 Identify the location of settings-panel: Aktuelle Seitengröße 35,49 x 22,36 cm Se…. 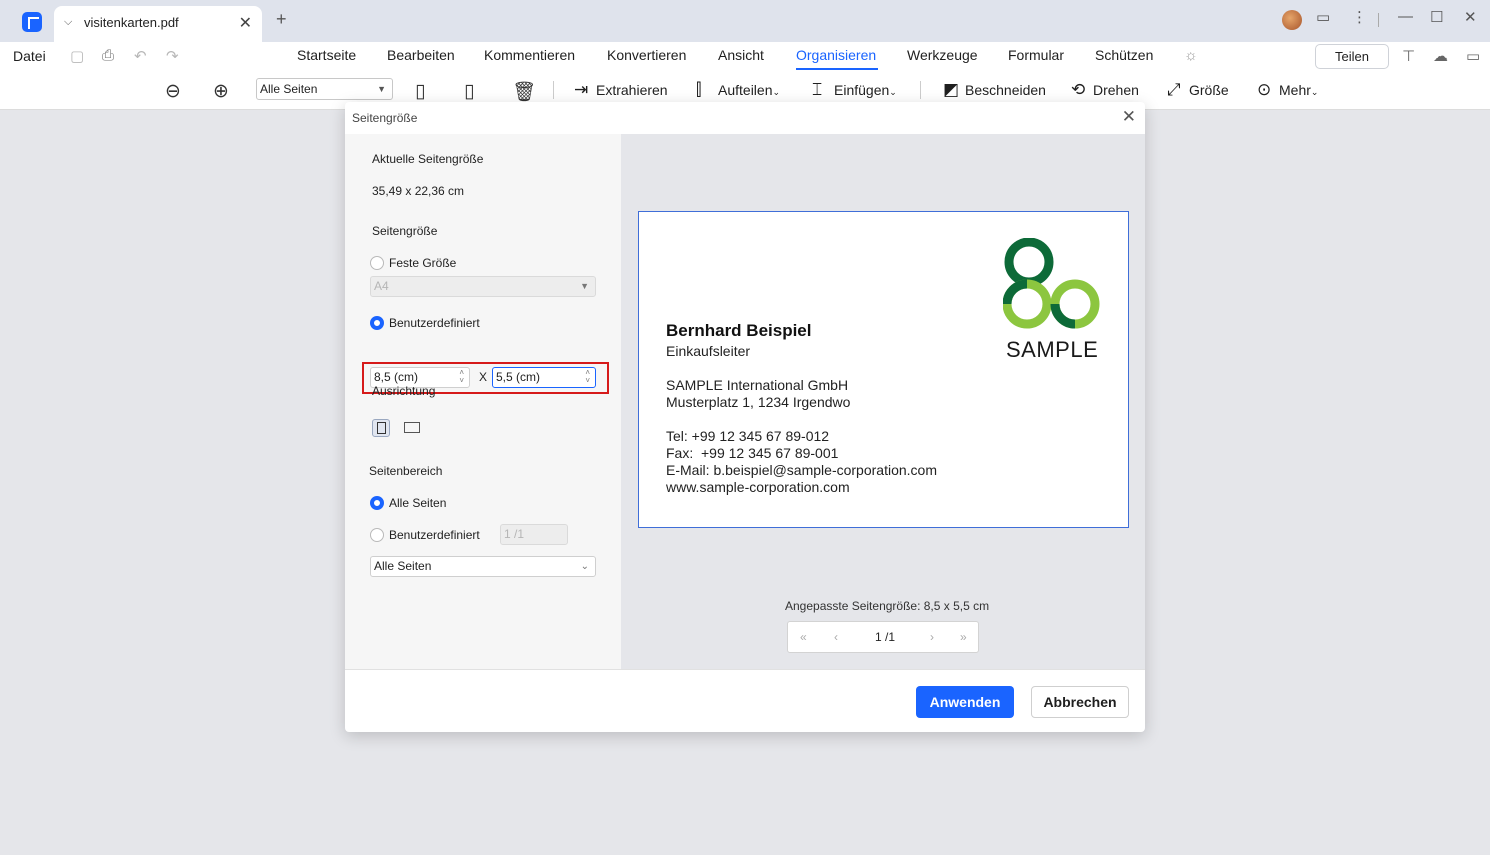
(483, 402).